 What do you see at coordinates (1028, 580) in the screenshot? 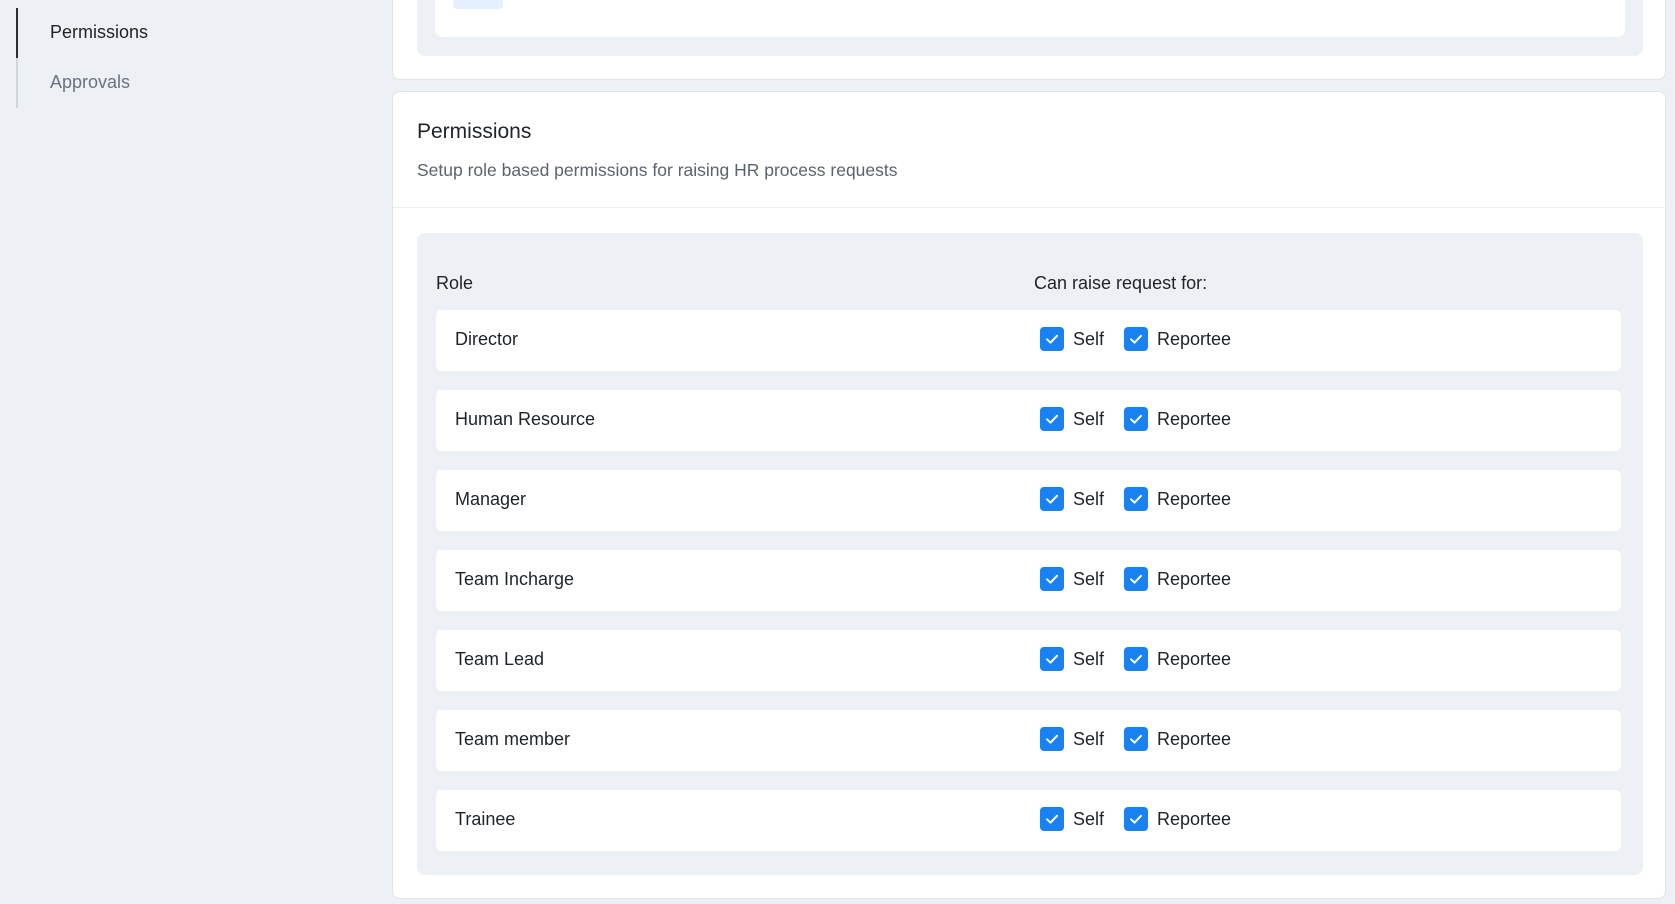
I see `table-row: Team Incharge Self Reportee` at bounding box center [1028, 580].